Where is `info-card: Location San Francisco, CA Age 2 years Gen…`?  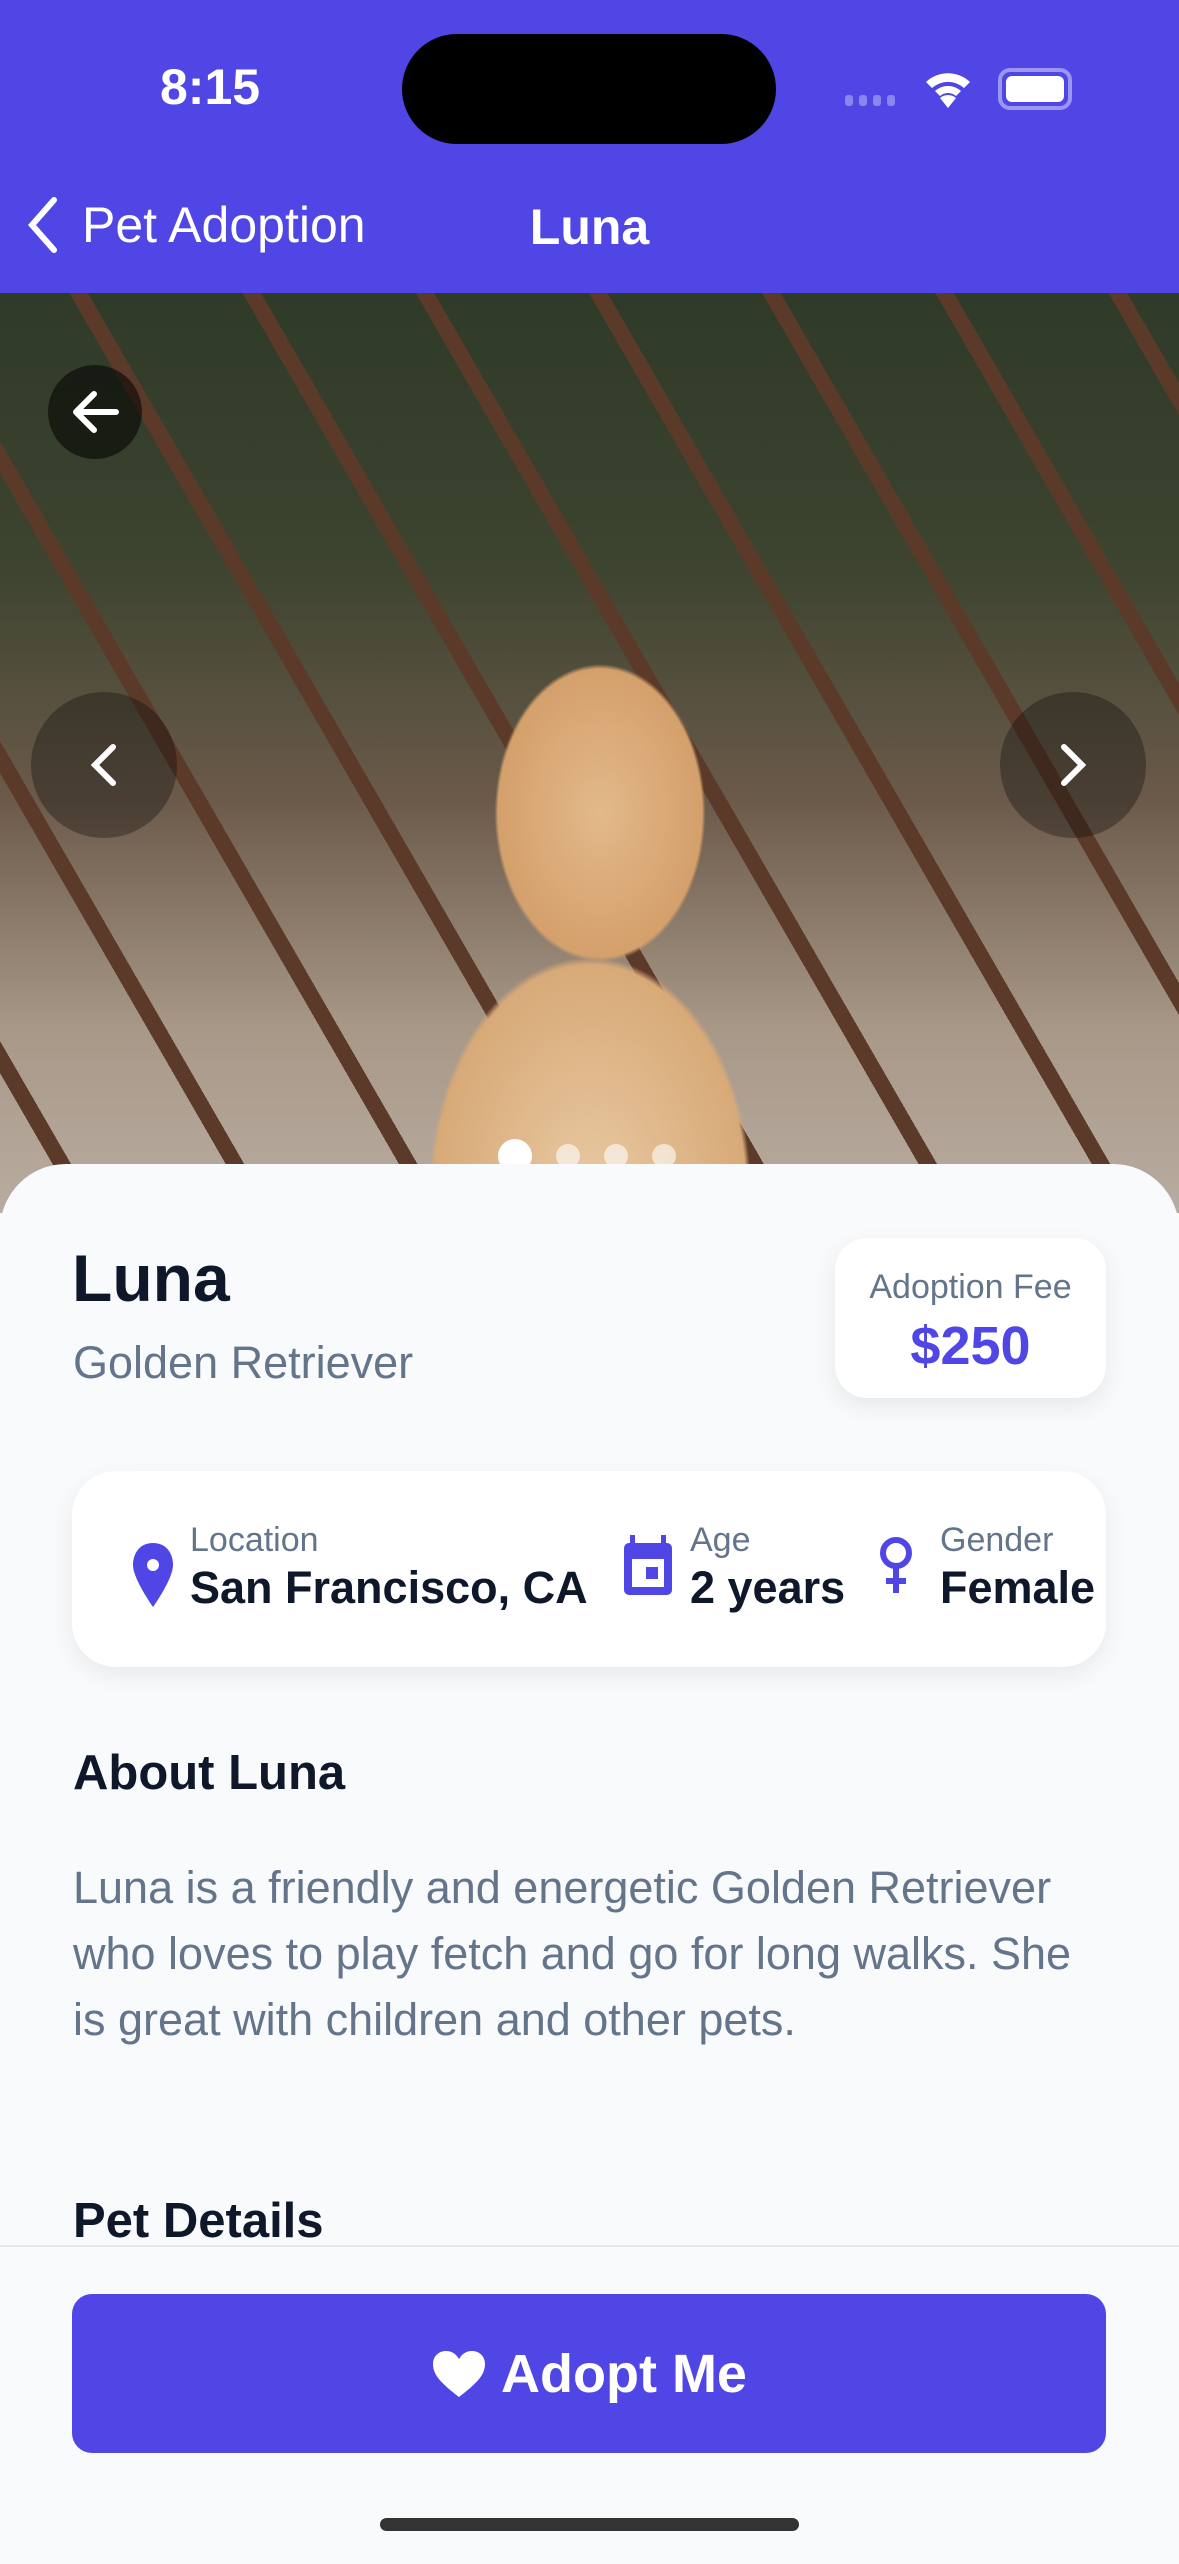
info-card: Location San Francisco, CA Age 2 years Gen… is located at coordinates (589, 1569).